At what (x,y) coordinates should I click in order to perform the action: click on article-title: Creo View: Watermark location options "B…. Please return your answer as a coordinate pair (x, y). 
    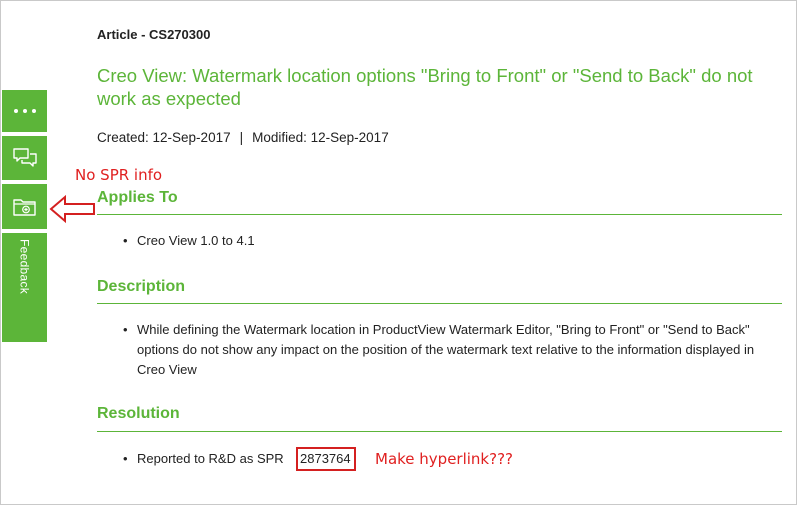
    Looking at the image, I should click on (425, 87).